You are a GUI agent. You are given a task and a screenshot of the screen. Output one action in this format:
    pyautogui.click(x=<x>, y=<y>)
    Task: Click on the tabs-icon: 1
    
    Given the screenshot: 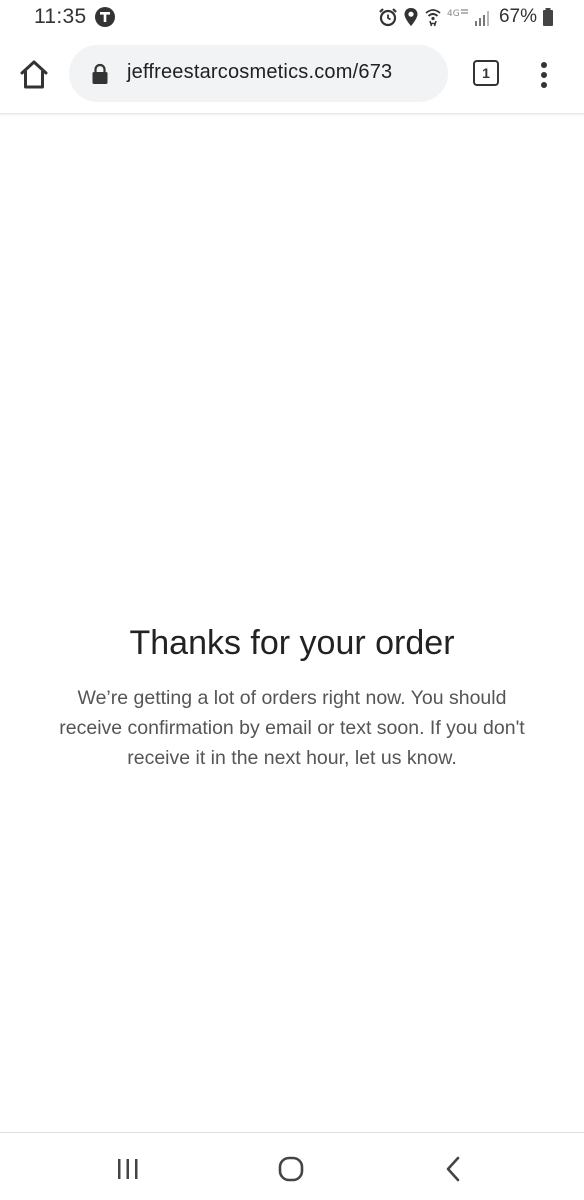 What is the action you would take?
    pyautogui.click(x=486, y=73)
    